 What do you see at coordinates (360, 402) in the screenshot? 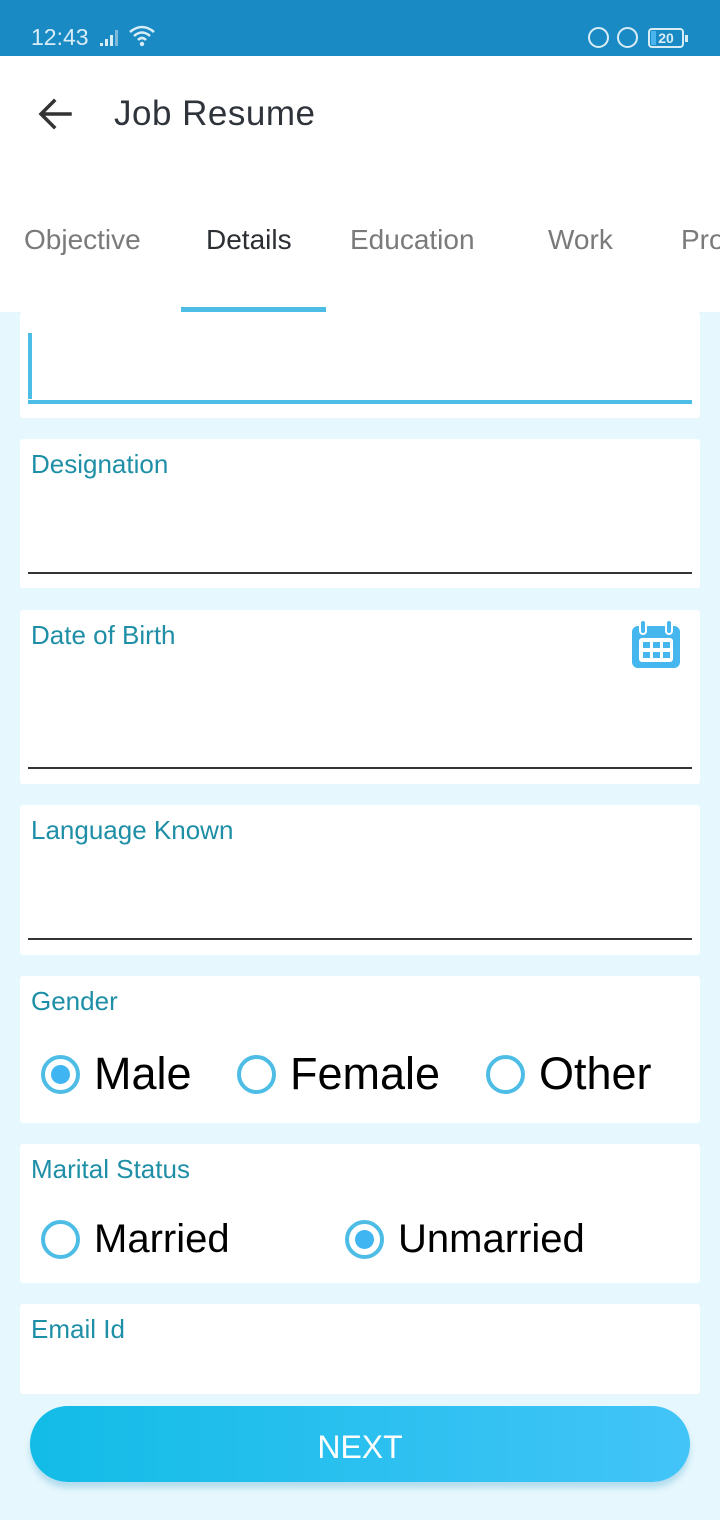
I see `focused-field-underline` at bounding box center [360, 402].